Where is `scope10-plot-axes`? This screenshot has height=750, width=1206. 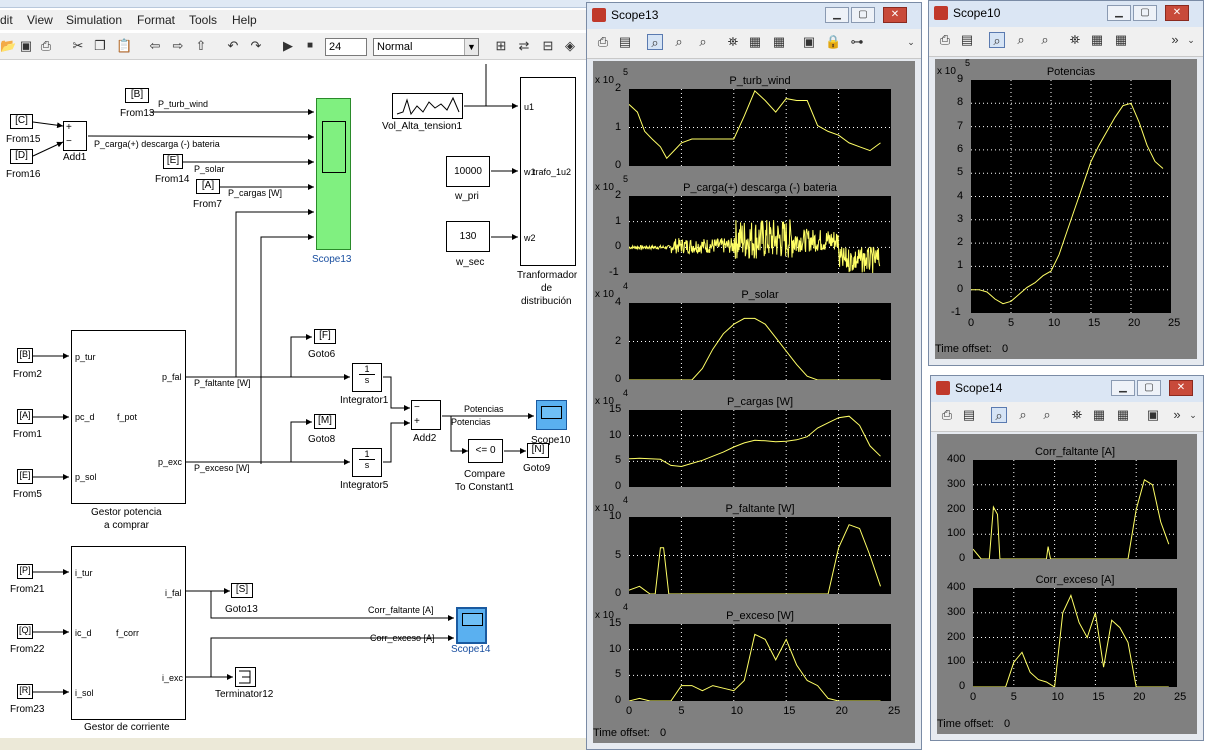
scope10-plot-axes is located at coordinates (1071, 196).